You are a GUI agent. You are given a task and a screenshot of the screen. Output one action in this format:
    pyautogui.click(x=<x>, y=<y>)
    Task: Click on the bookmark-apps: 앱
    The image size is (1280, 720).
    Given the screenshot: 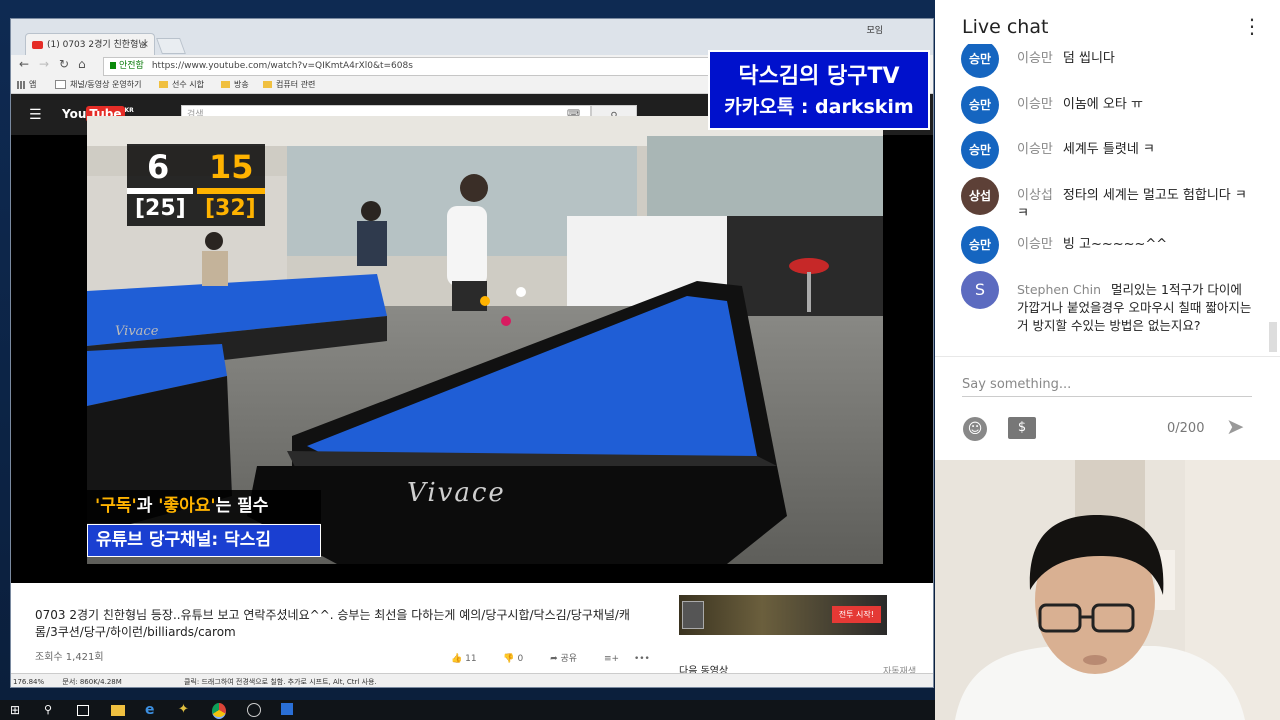 What is the action you would take?
    pyautogui.click(x=26, y=85)
    